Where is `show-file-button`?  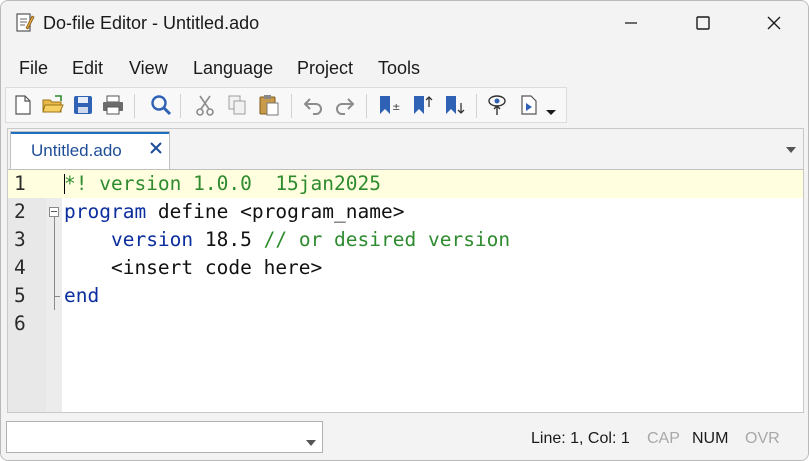
show-file-button is located at coordinates (497, 105).